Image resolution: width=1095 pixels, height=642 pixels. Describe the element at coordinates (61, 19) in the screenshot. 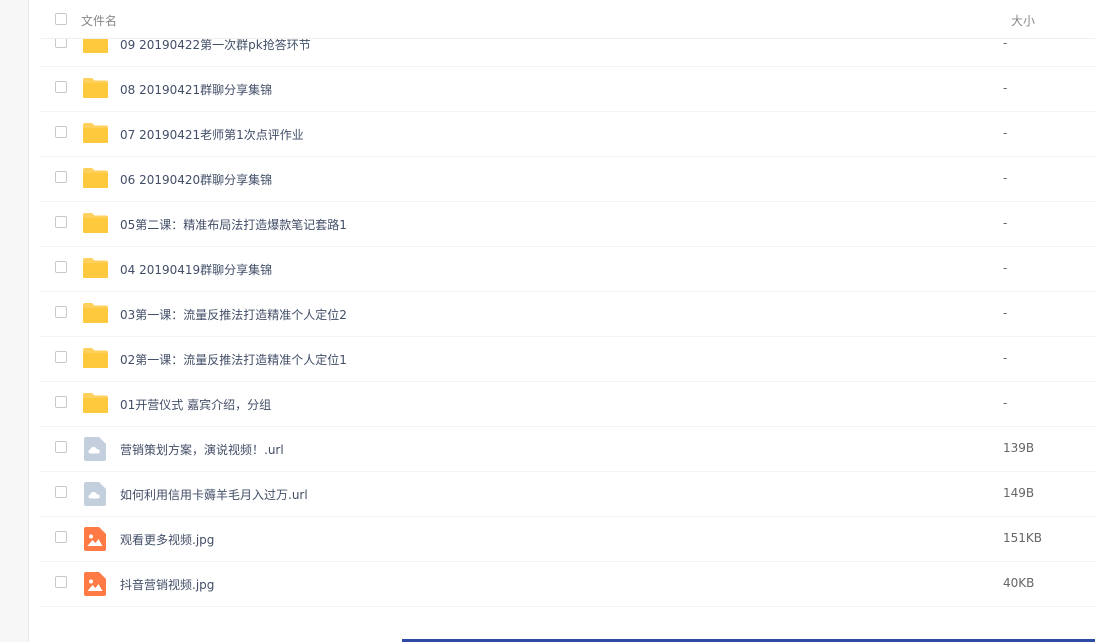

I see `select-all-checkbox` at that location.